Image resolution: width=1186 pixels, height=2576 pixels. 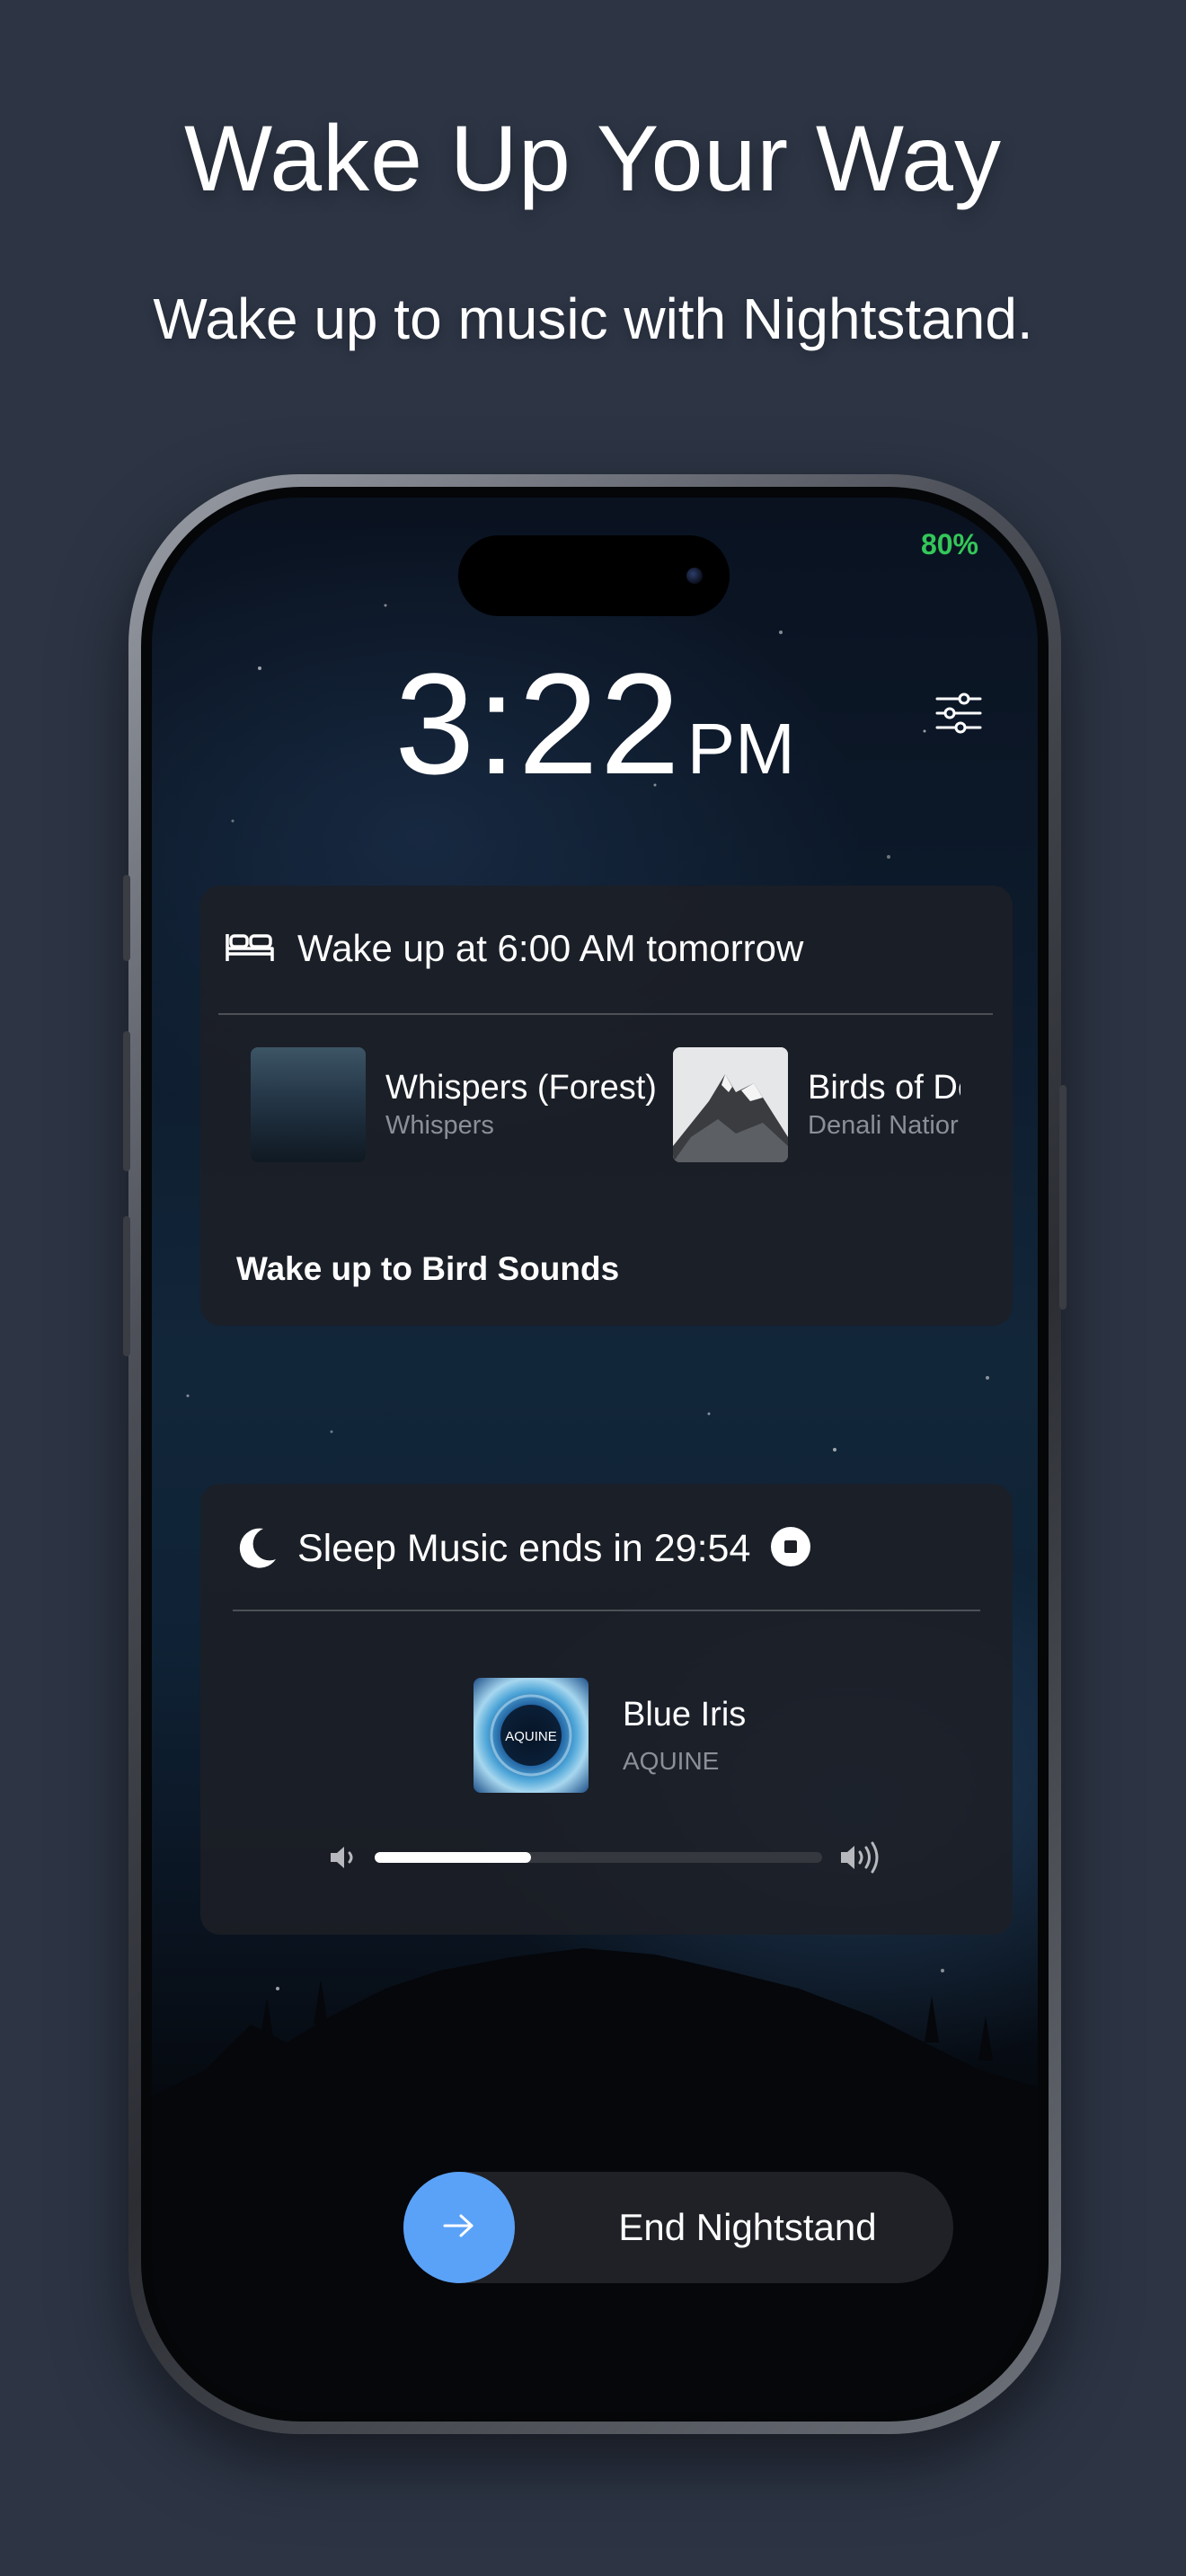 What do you see at coordinates (592, 159) in the screenshot?
I see `headline: Wake Up Your Way` at bounding box center [592, 159].